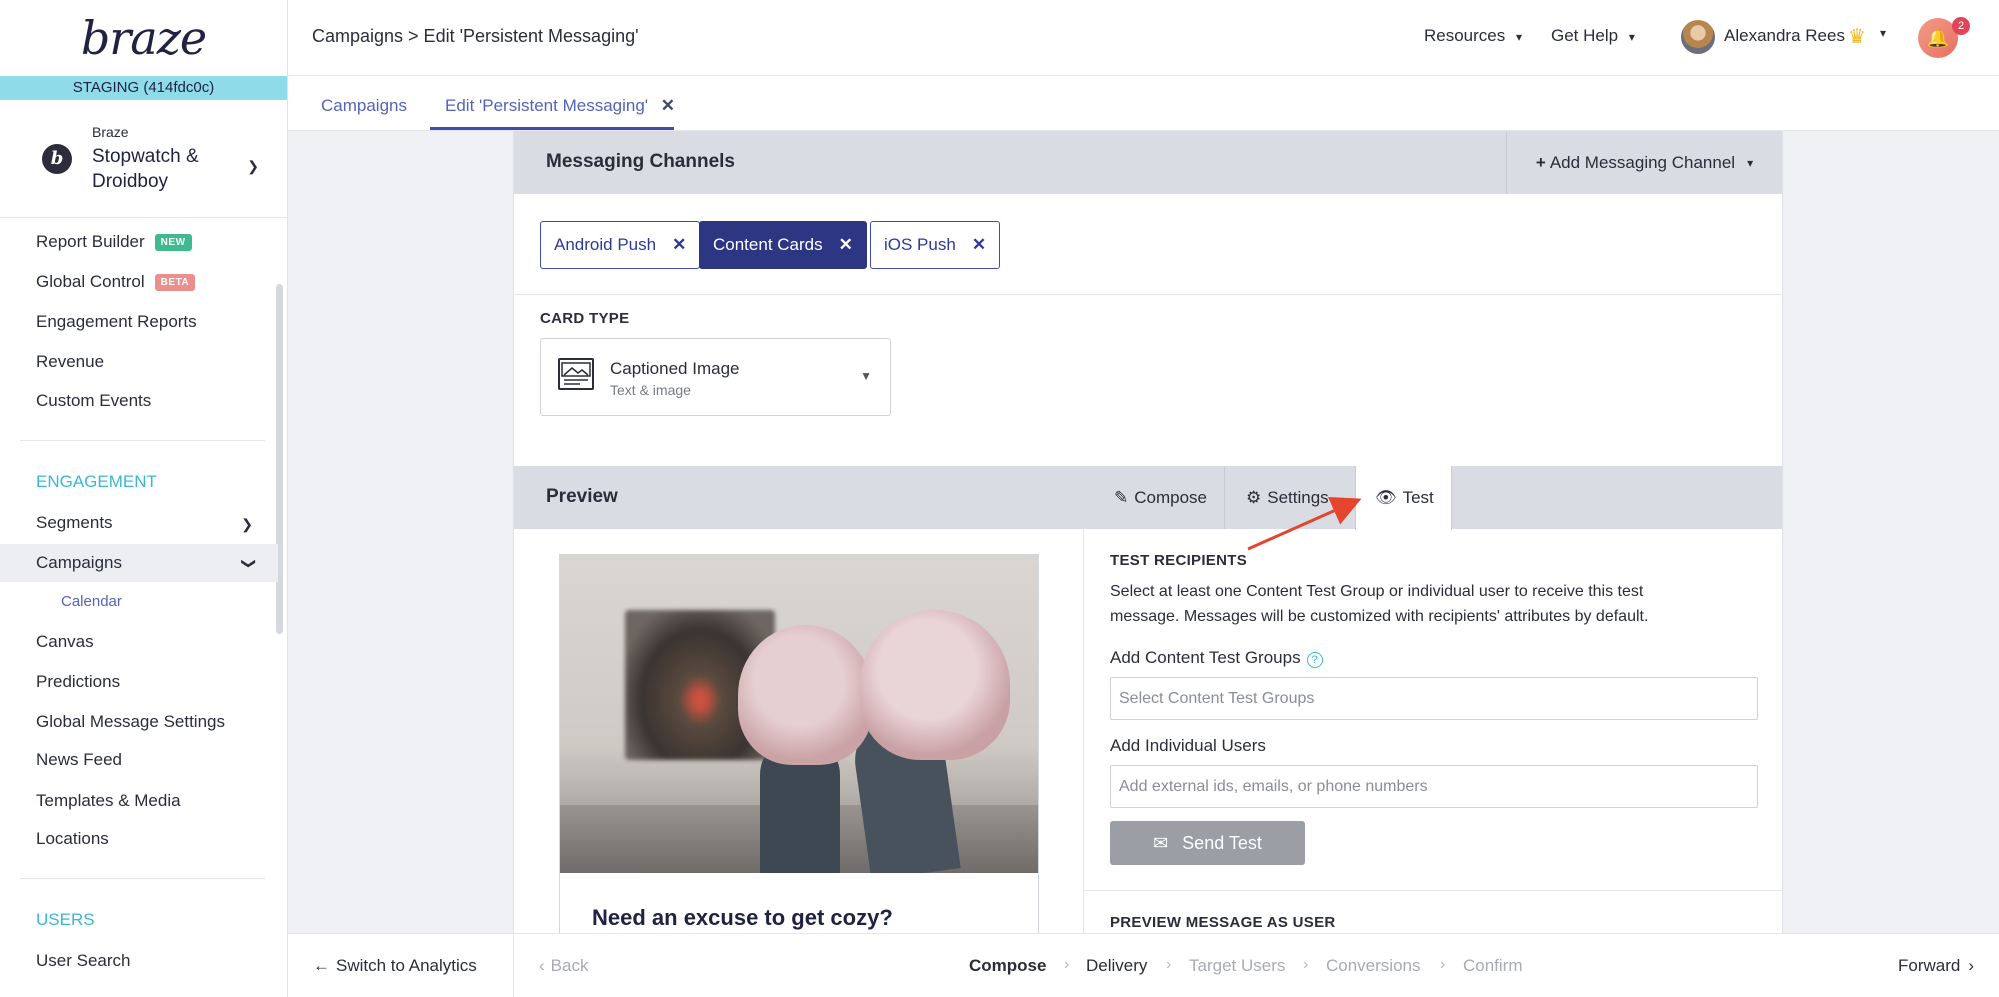  I want to click on eye-icon: 👁, so click(1386, 497).